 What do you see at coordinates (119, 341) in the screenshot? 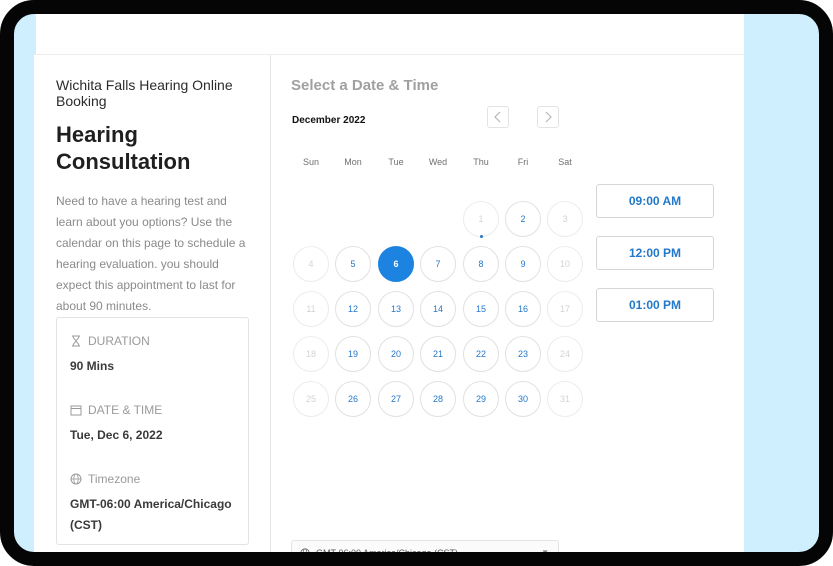
I see `duration-label: DURATION` at bounding box center [119, 341].